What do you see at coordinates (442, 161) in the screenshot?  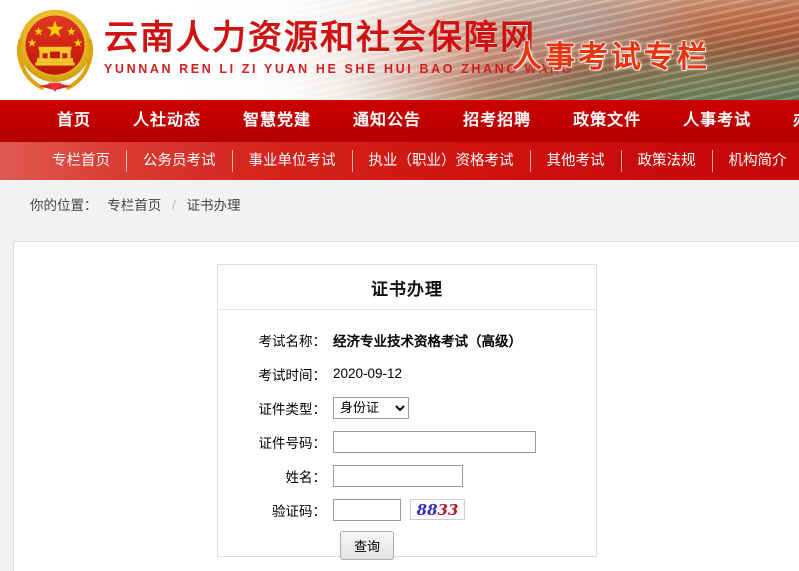 I see `subnav-item-professional-qual: 执业（职业）资格考试` at bounding box center [442, 161].